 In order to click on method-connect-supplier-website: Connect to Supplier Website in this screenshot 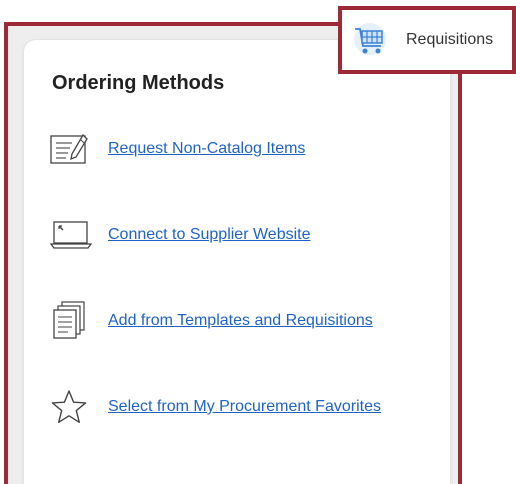, I will do `click(180, 235)`.